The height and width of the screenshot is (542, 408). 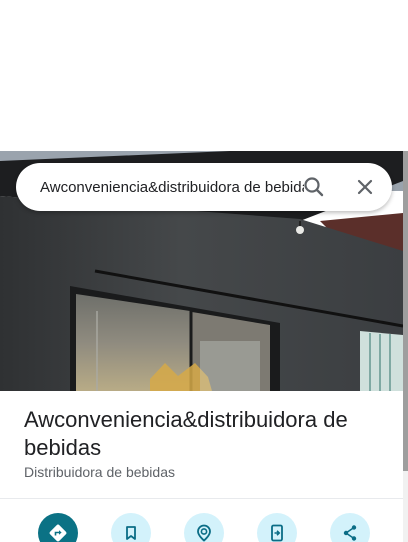 I want to click on share-icon, so click(x=350, y=533).